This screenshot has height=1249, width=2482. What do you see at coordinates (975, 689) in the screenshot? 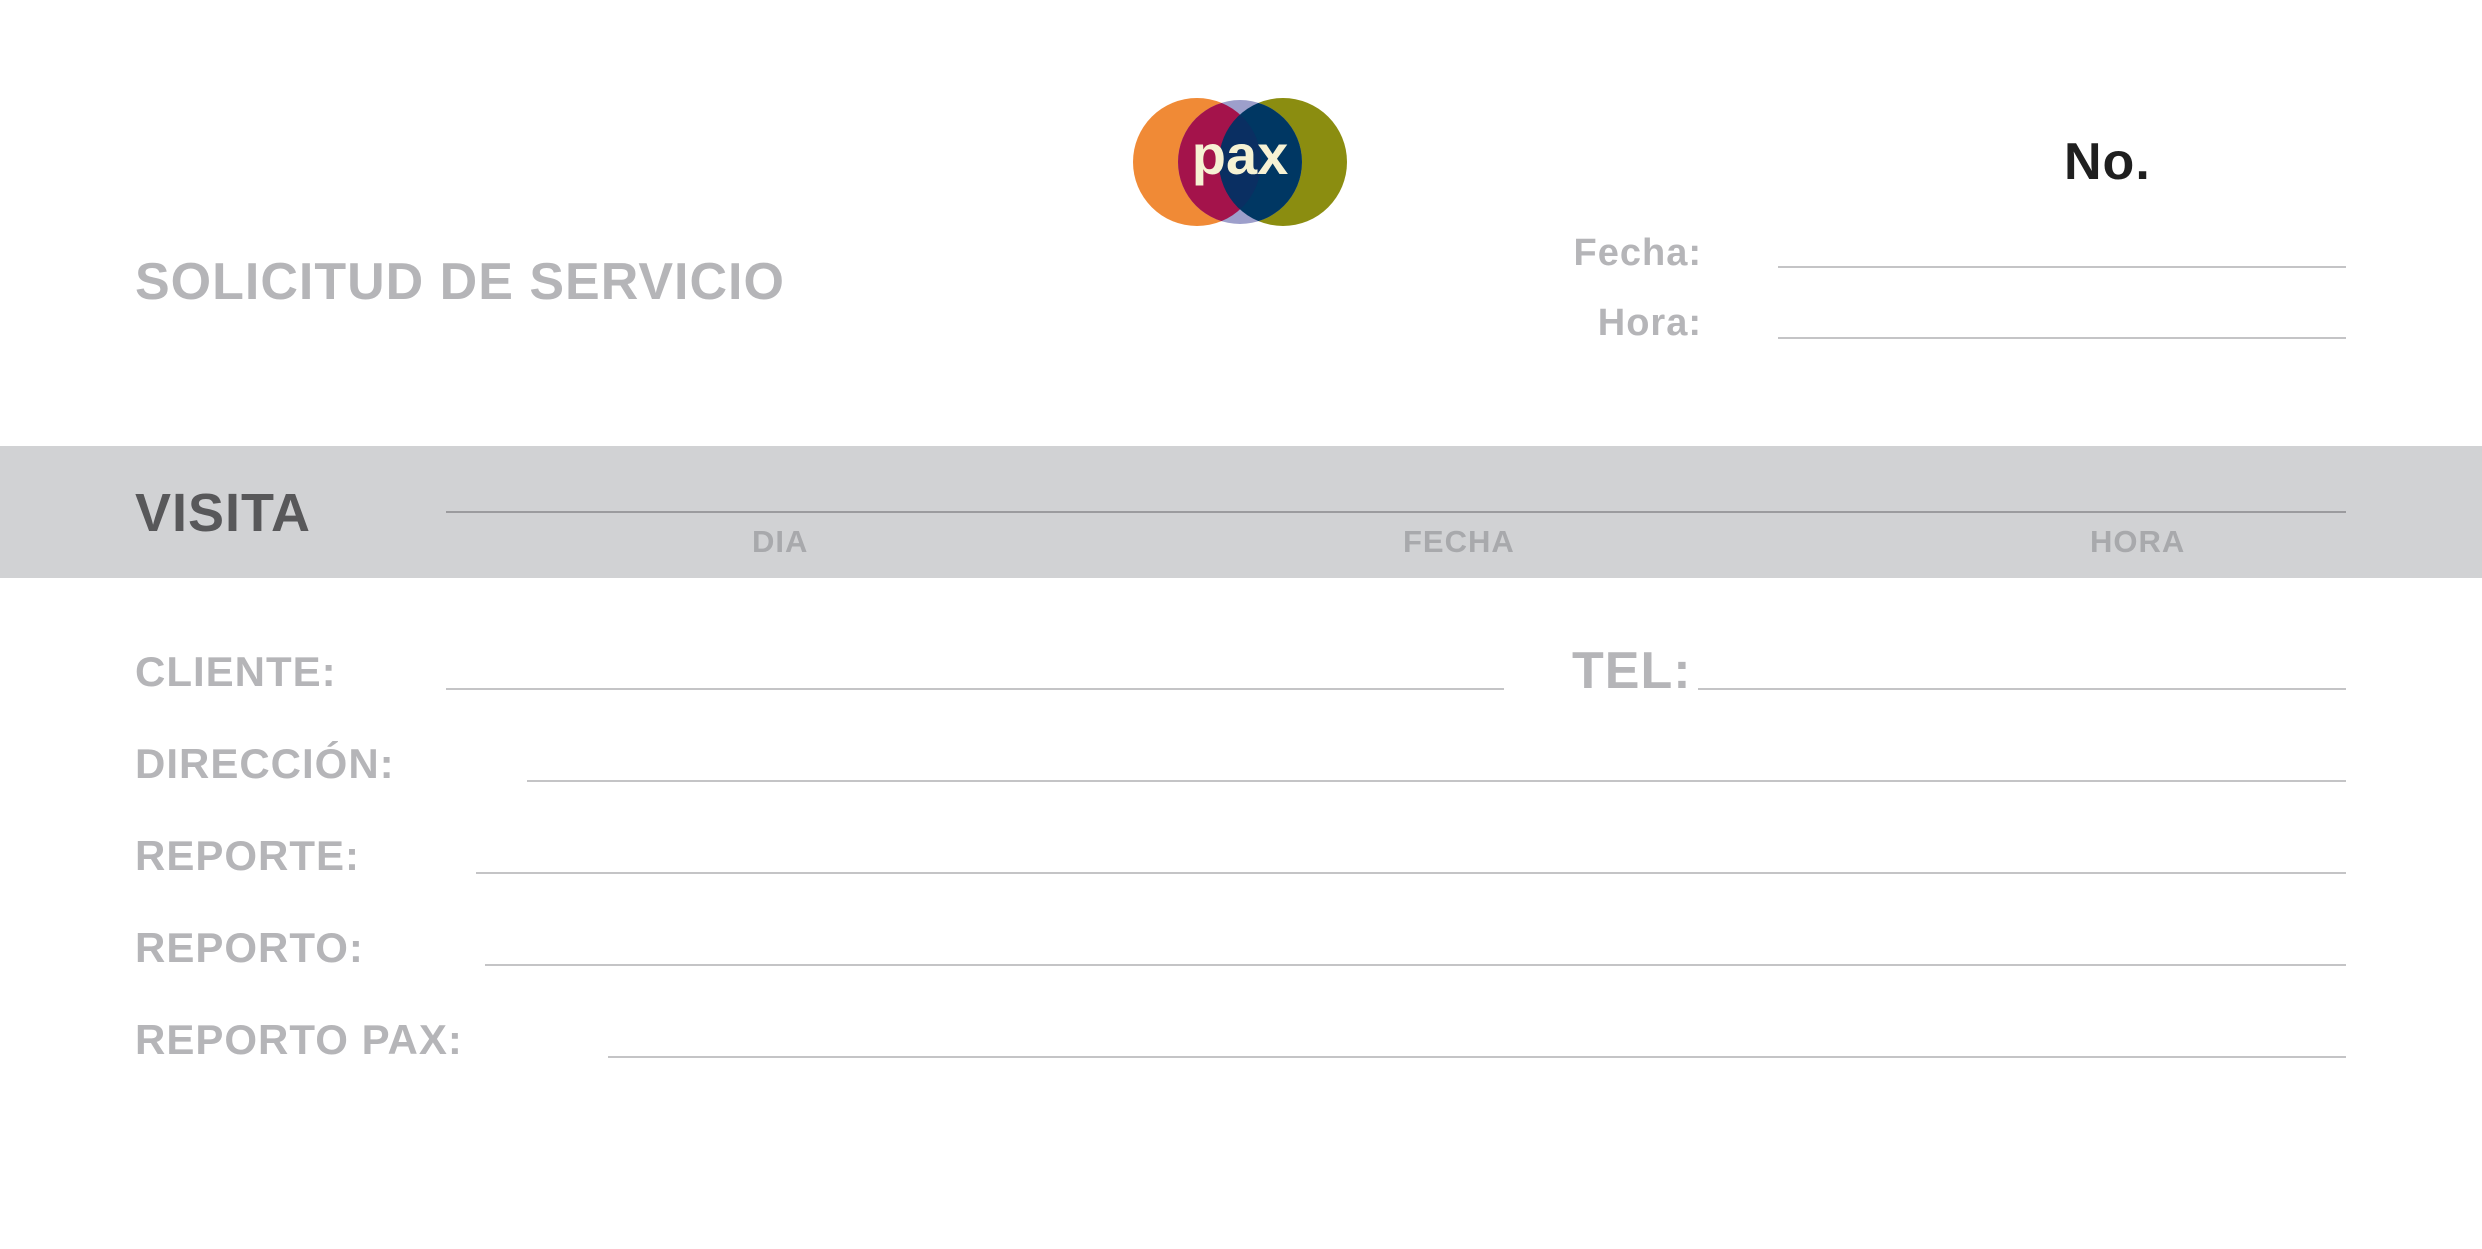
I see `cliente-field-line` at bounding box center [975, 689].